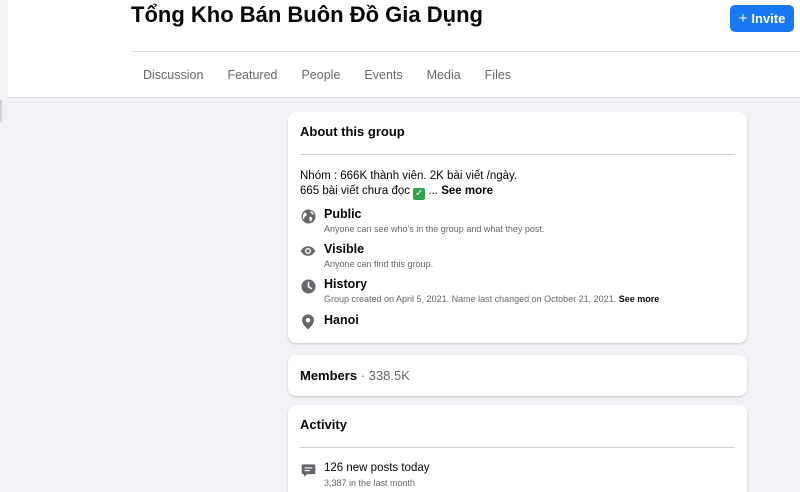 Image resolution: width=800 pixels, height=492 pixels. I want to click on location-label: Hanoi, so click(341, 320).